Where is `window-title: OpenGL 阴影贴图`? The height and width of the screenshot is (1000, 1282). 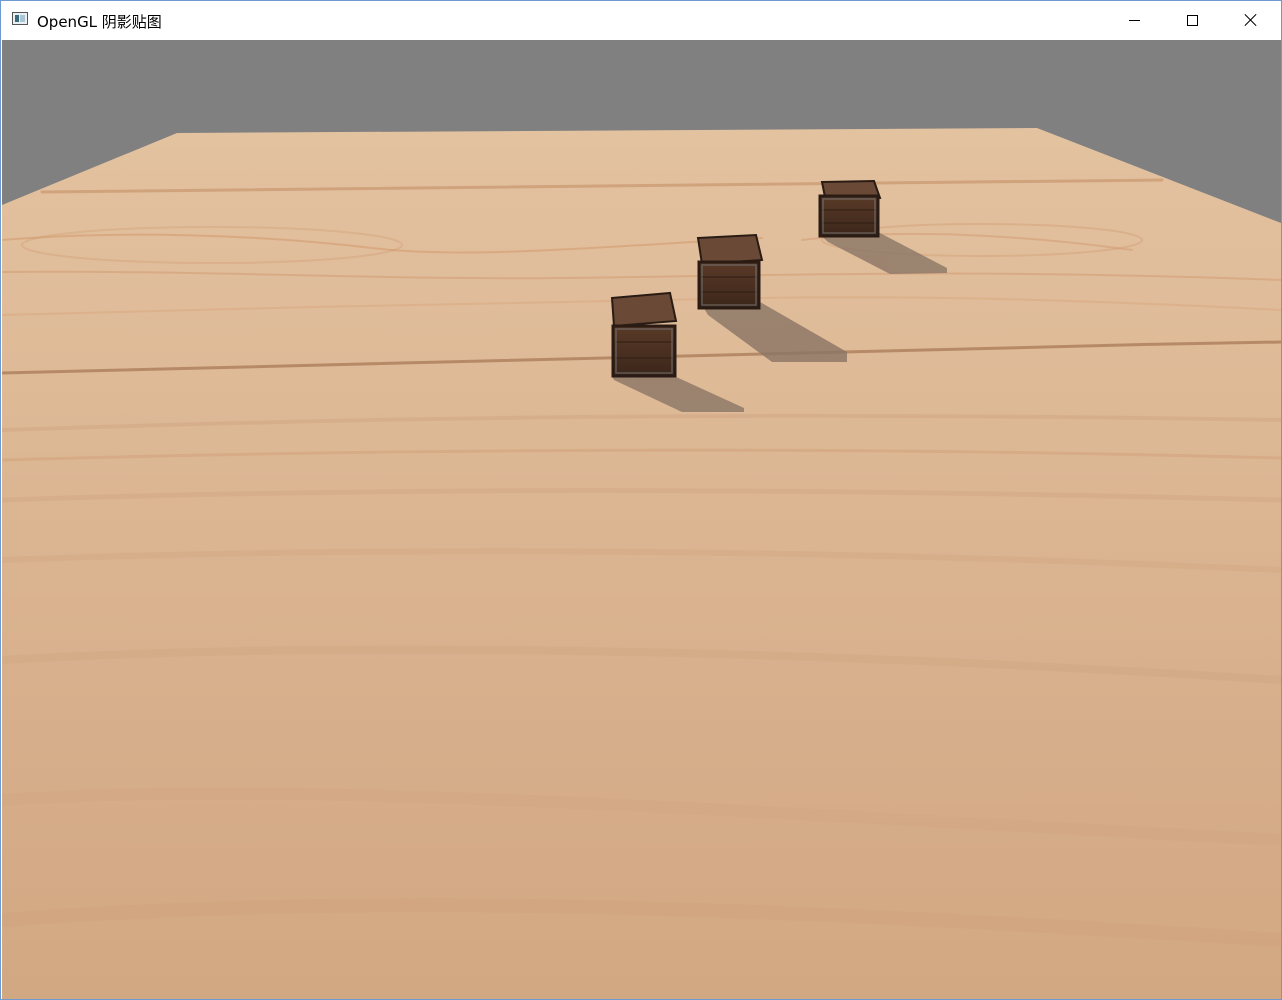 window-title: OpenGL 阴影贴图 is located at coordinates (99, 22).